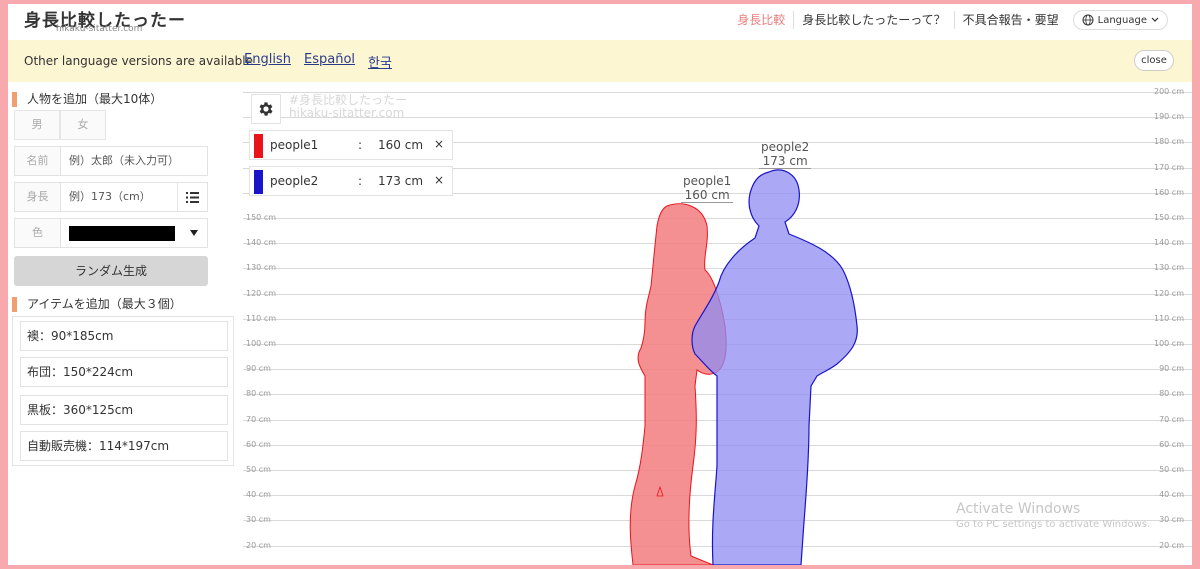  I want to click on people2-colon: :, so click(360, 181).